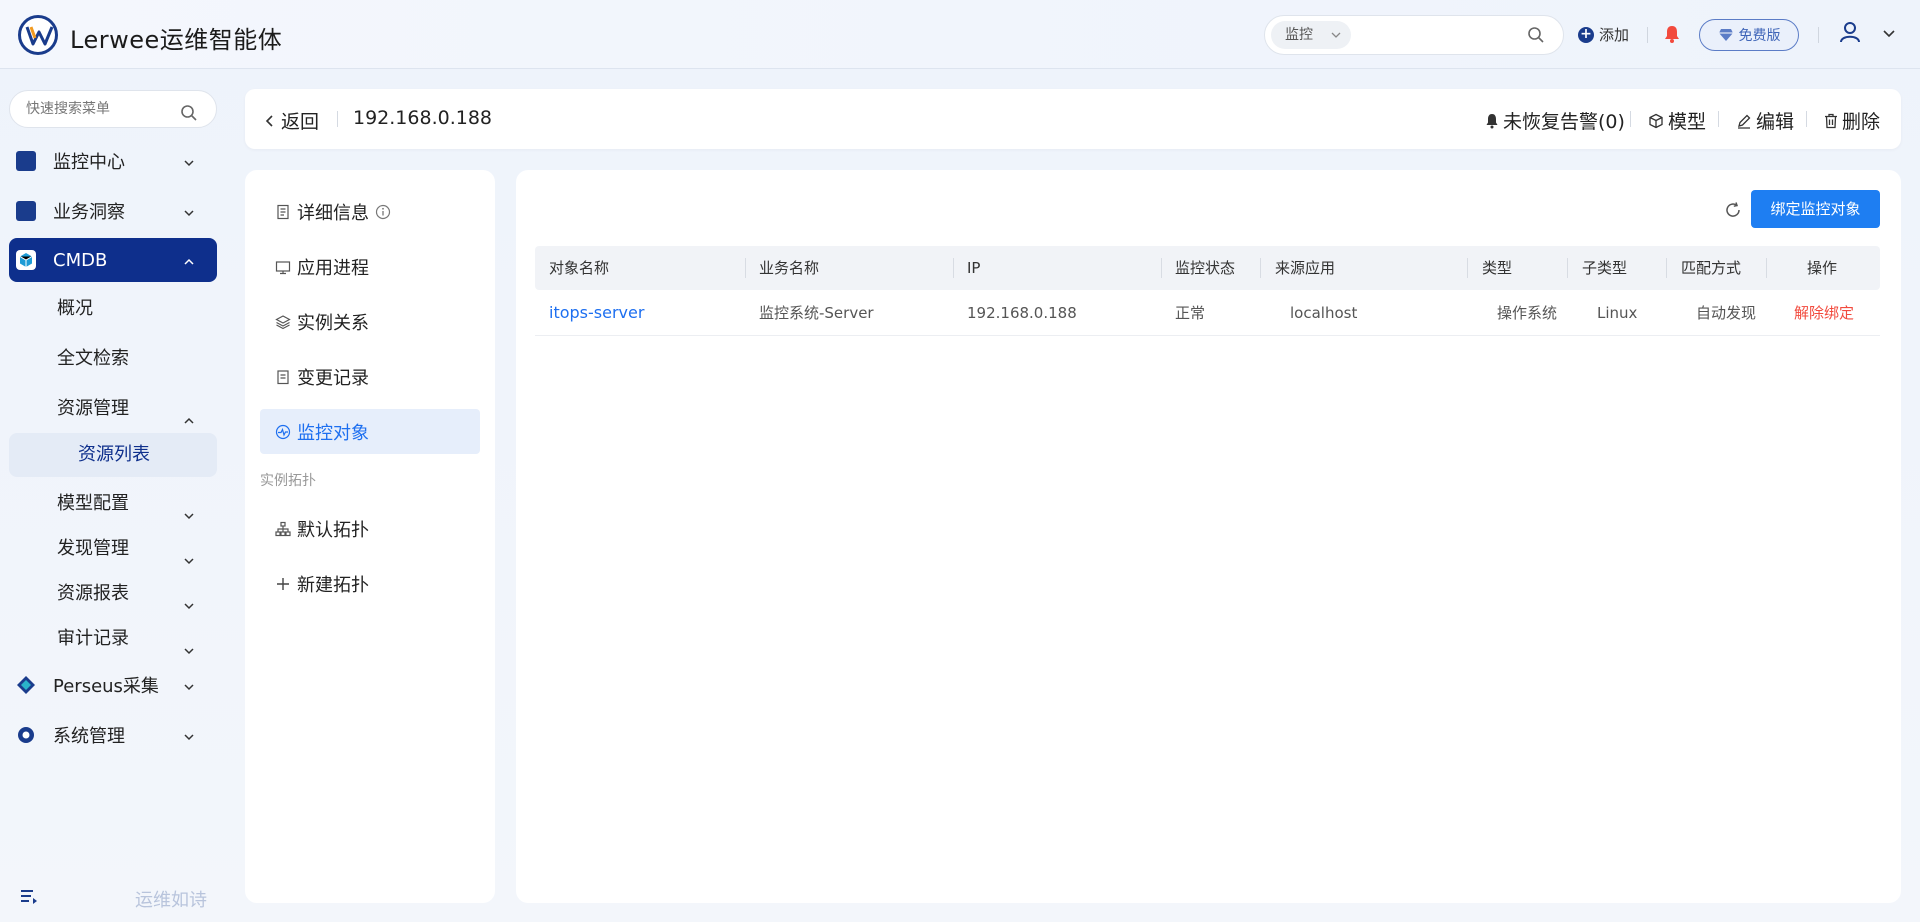 The width and height of the screenshot is (1920, 922). Describe the element at coordinates (1677, 120) in the screenshot. I see `model-button: 模型` at that location.